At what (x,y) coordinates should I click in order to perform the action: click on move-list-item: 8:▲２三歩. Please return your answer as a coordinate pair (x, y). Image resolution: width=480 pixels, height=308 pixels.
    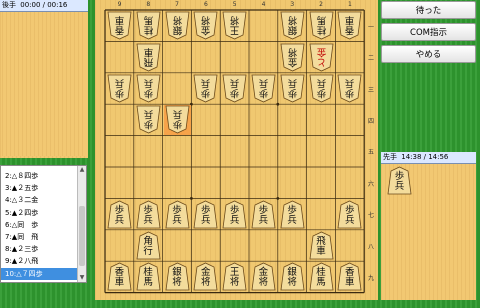
    Looking at the image, I should click on (43, 249).